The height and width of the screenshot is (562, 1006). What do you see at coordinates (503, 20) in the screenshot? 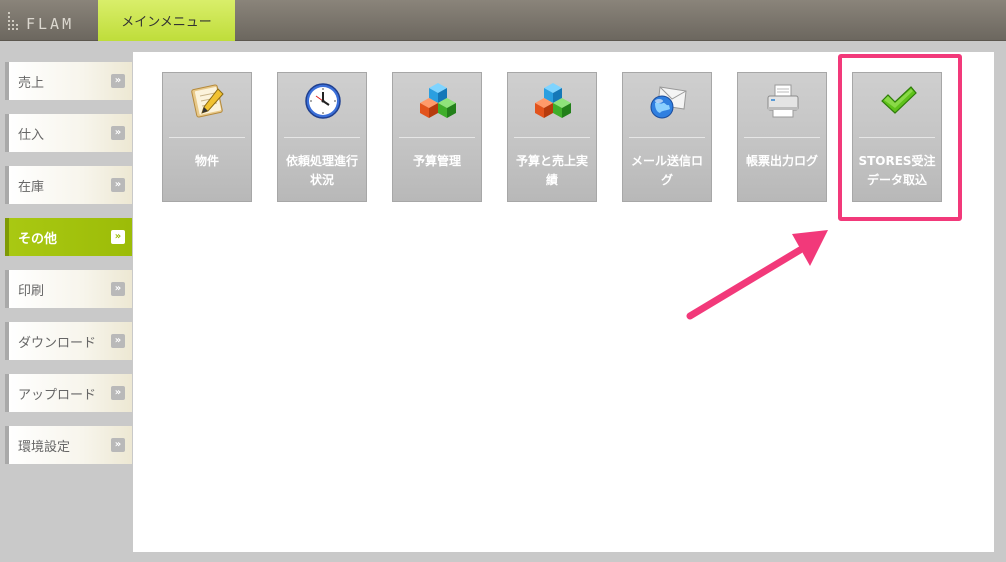
I see `top-bar: FLAM メインメニュー` at bounding box center [503, 20].